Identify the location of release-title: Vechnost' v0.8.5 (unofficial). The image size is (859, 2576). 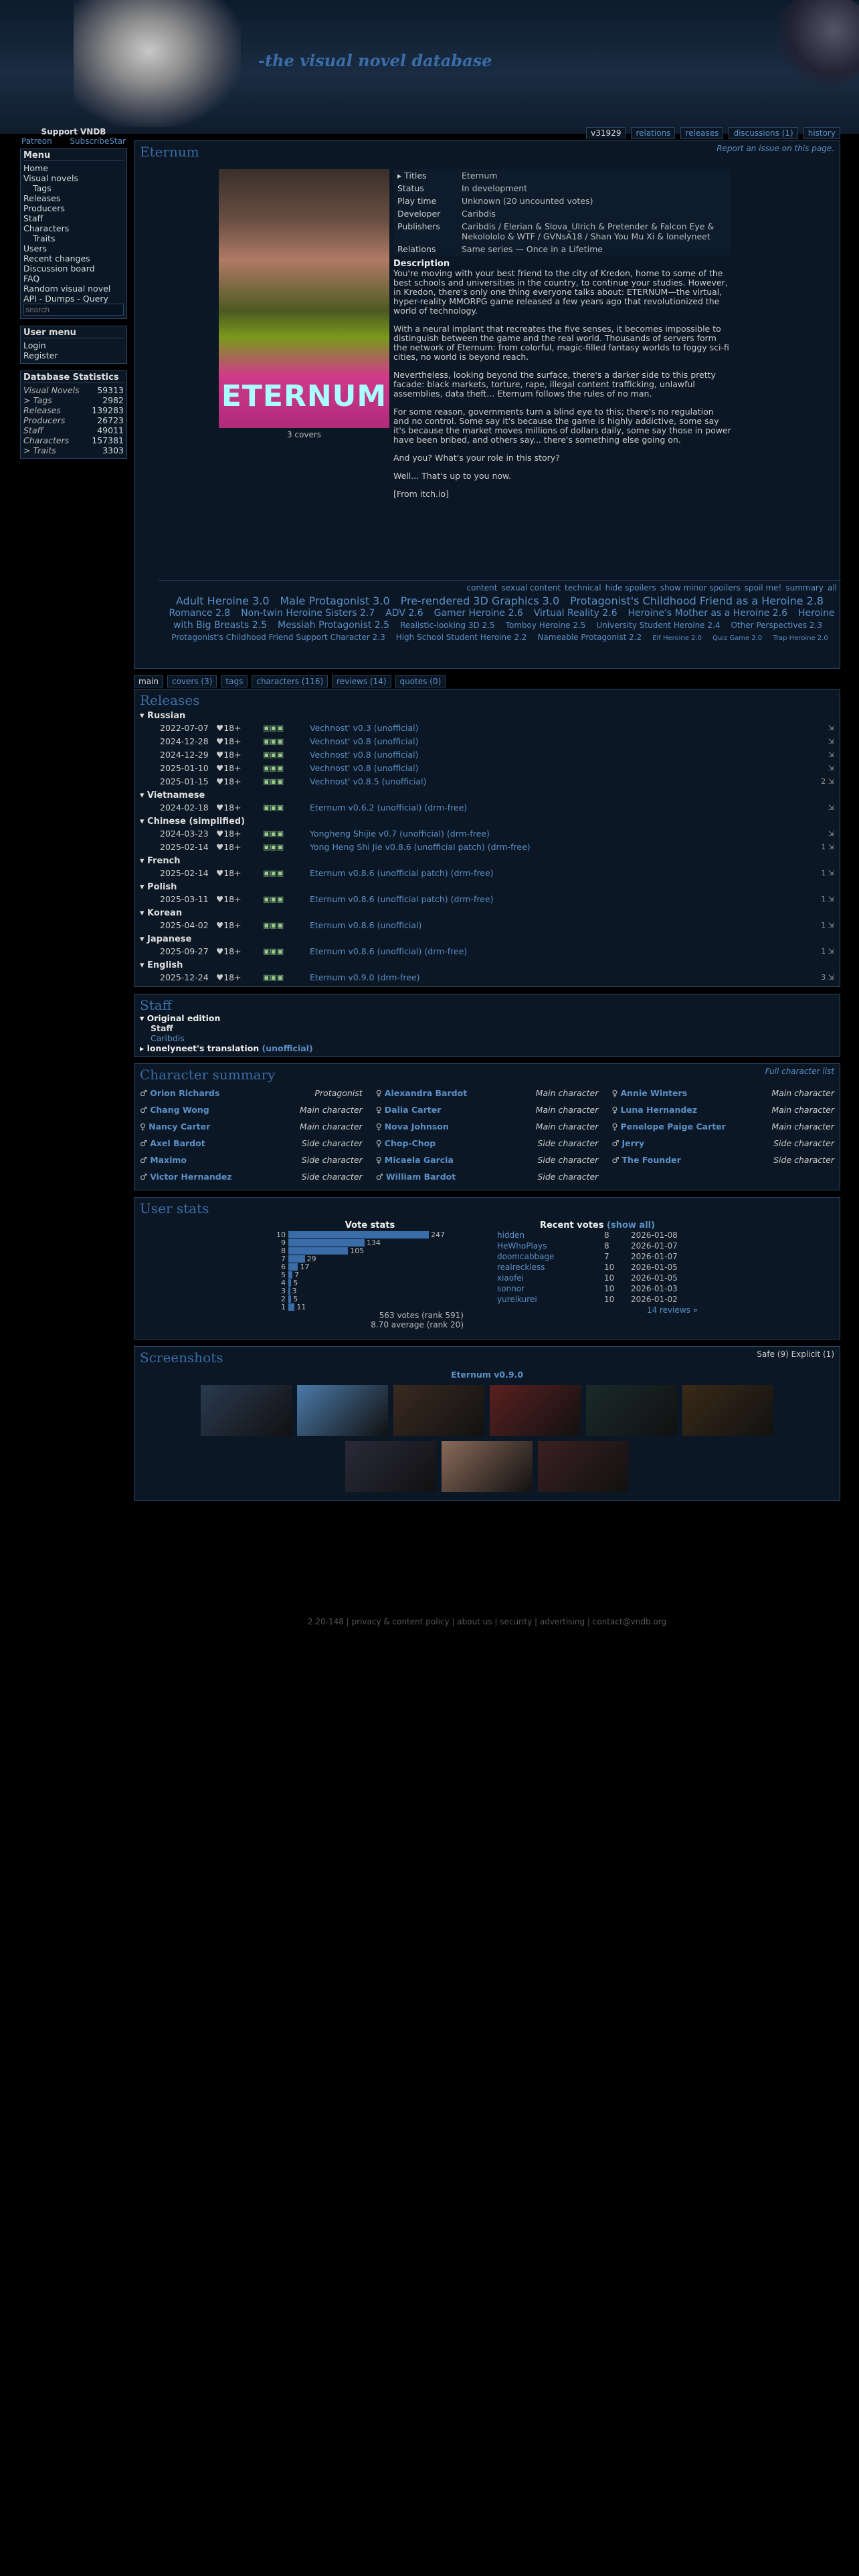
(535, 781).